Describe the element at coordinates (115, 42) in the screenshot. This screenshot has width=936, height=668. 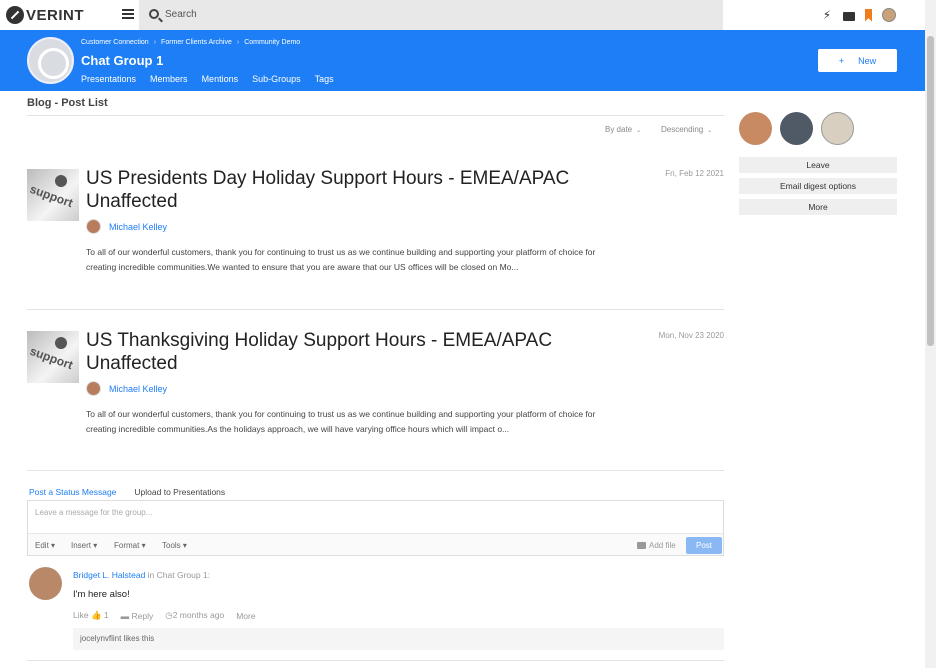
I see `breadcrumb-item: Customer Connection` at that location.